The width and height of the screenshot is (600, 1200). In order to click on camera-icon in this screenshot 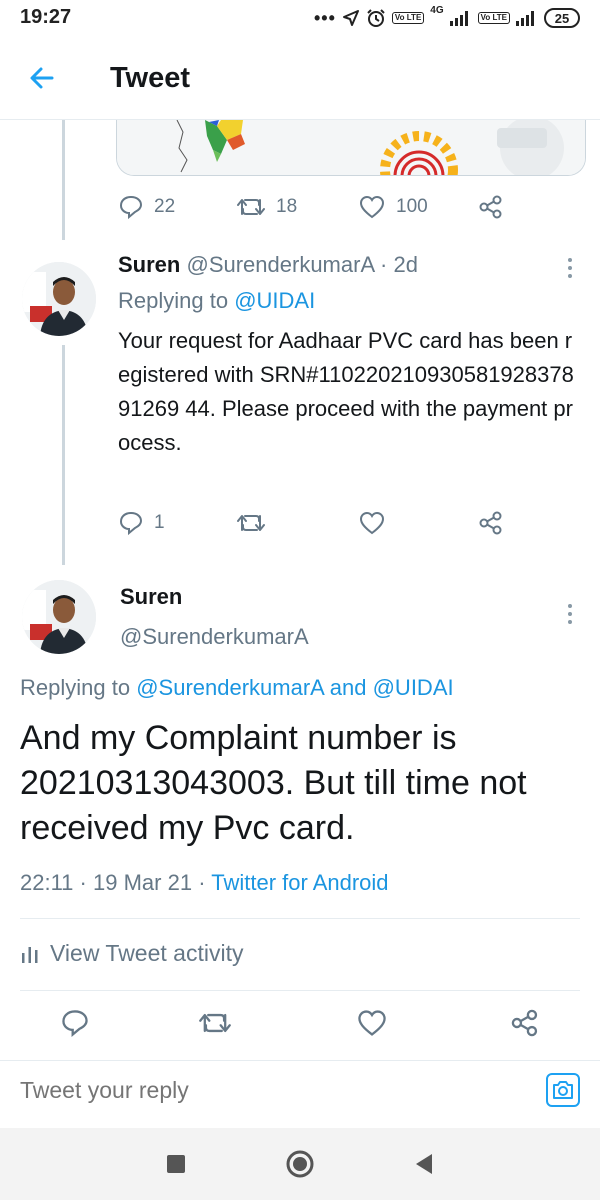, I will do `click(563, 1090)`.